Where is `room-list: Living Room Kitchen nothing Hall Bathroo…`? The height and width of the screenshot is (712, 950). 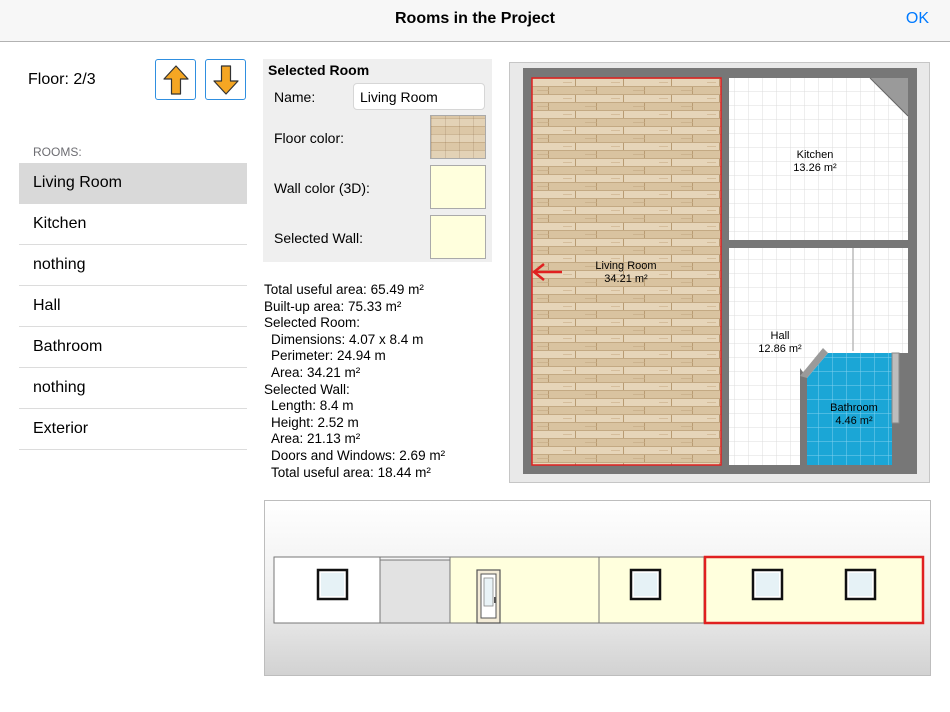
room-list: Living Room Kitchen nothing Hall Bathroo… is located at coordinates (133, 306).